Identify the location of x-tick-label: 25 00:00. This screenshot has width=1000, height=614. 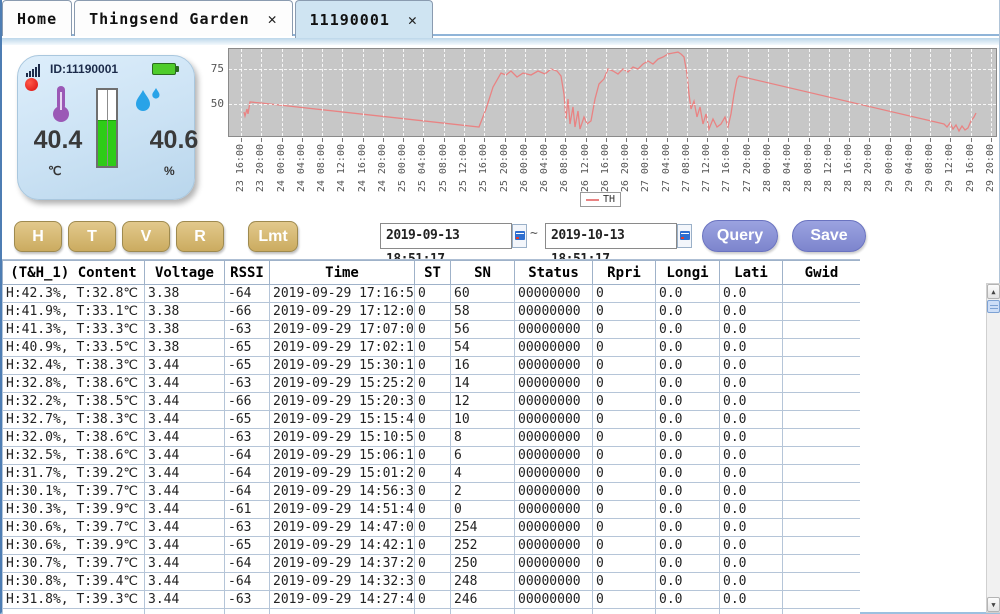
(403, 168).